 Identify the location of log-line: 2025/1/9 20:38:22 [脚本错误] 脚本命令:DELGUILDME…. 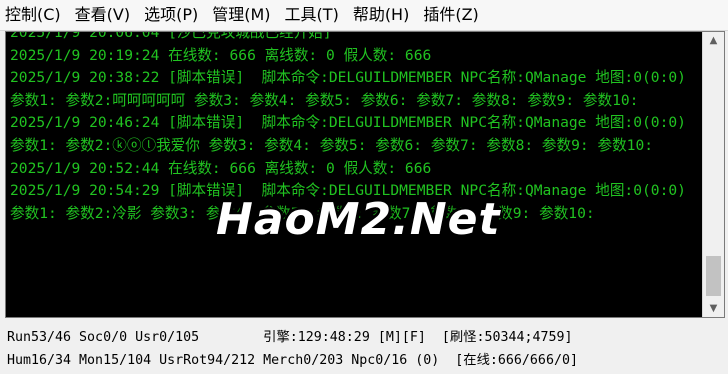
(352, 89).